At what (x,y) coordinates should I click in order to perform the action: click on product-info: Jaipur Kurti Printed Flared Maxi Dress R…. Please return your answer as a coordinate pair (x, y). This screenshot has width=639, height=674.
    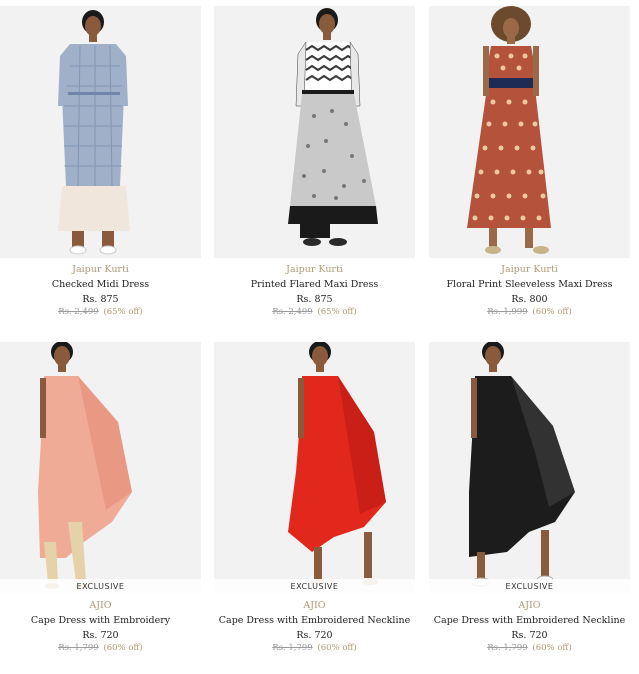
    Looking at the image, I should click on (314, 290).